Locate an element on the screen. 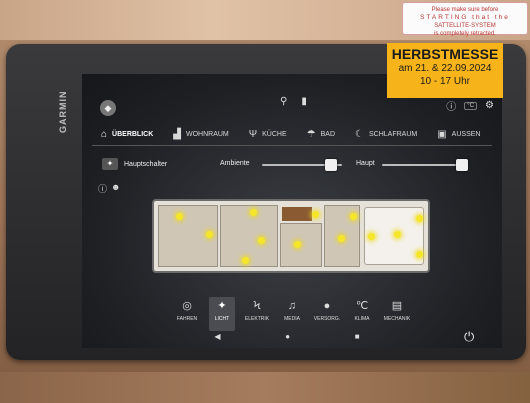  wall-trim is located at coordinates (265, 387).